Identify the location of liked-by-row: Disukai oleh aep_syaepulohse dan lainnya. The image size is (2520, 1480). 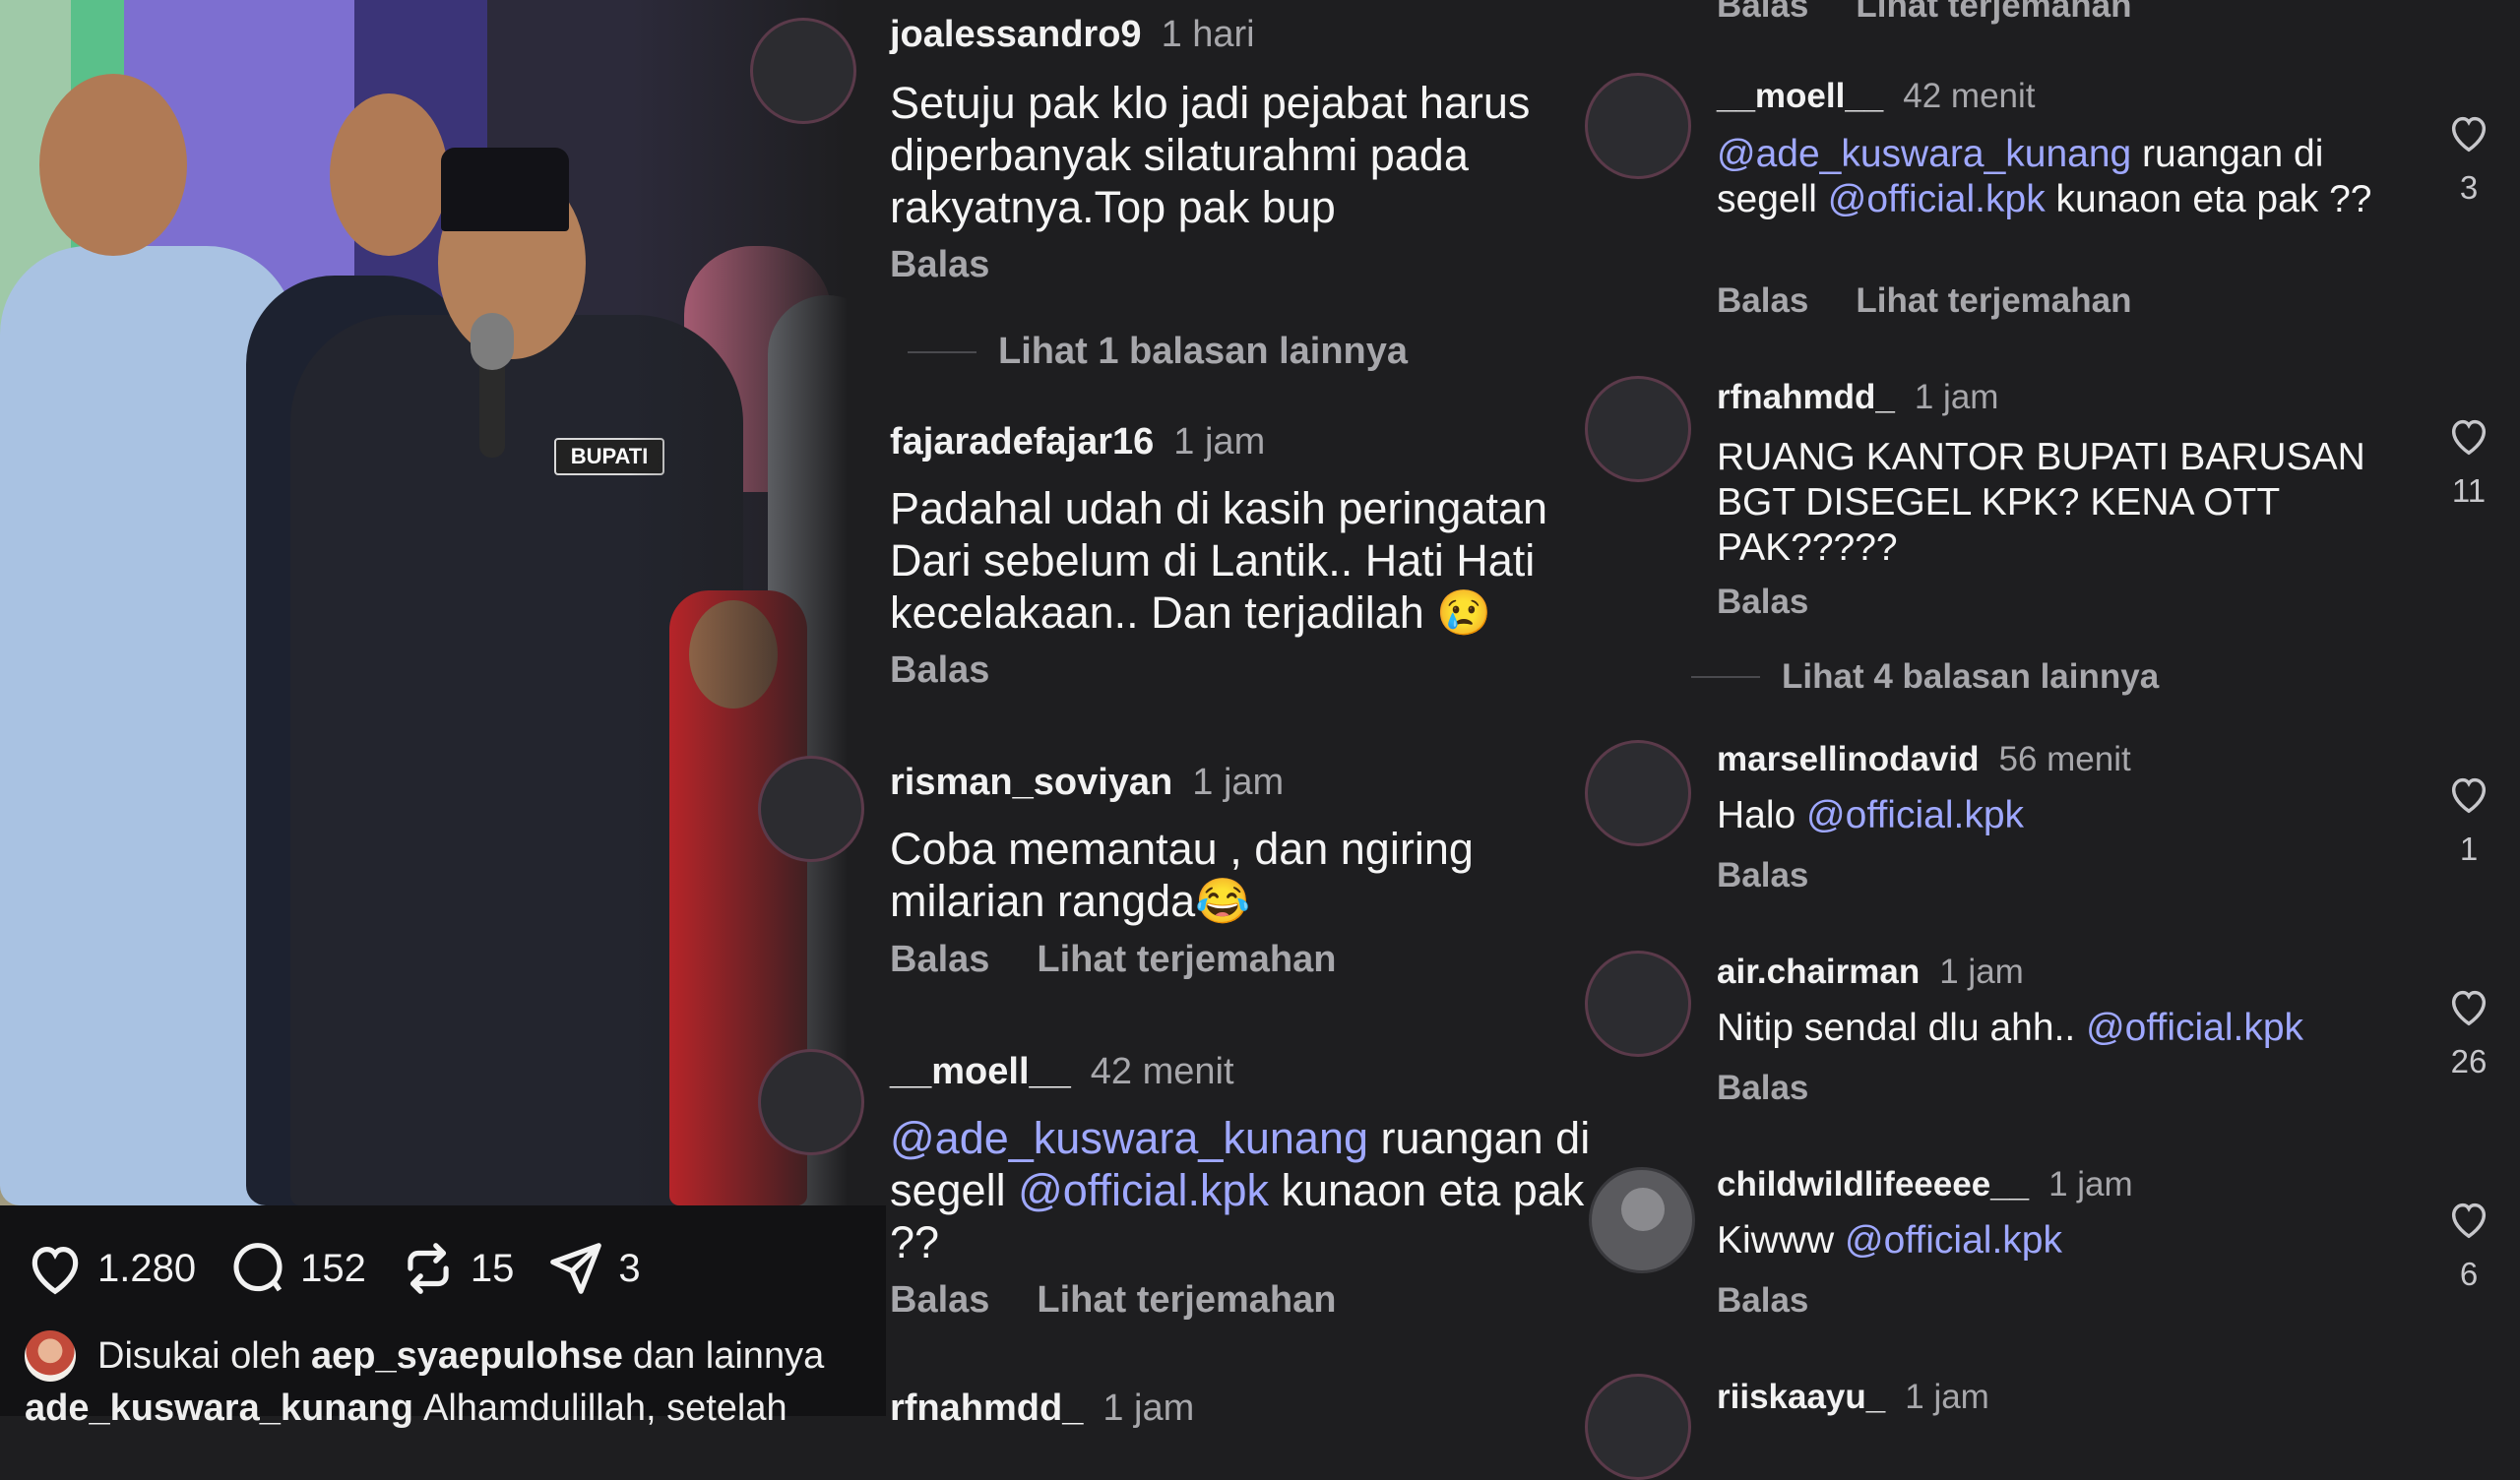
(424, 1356).